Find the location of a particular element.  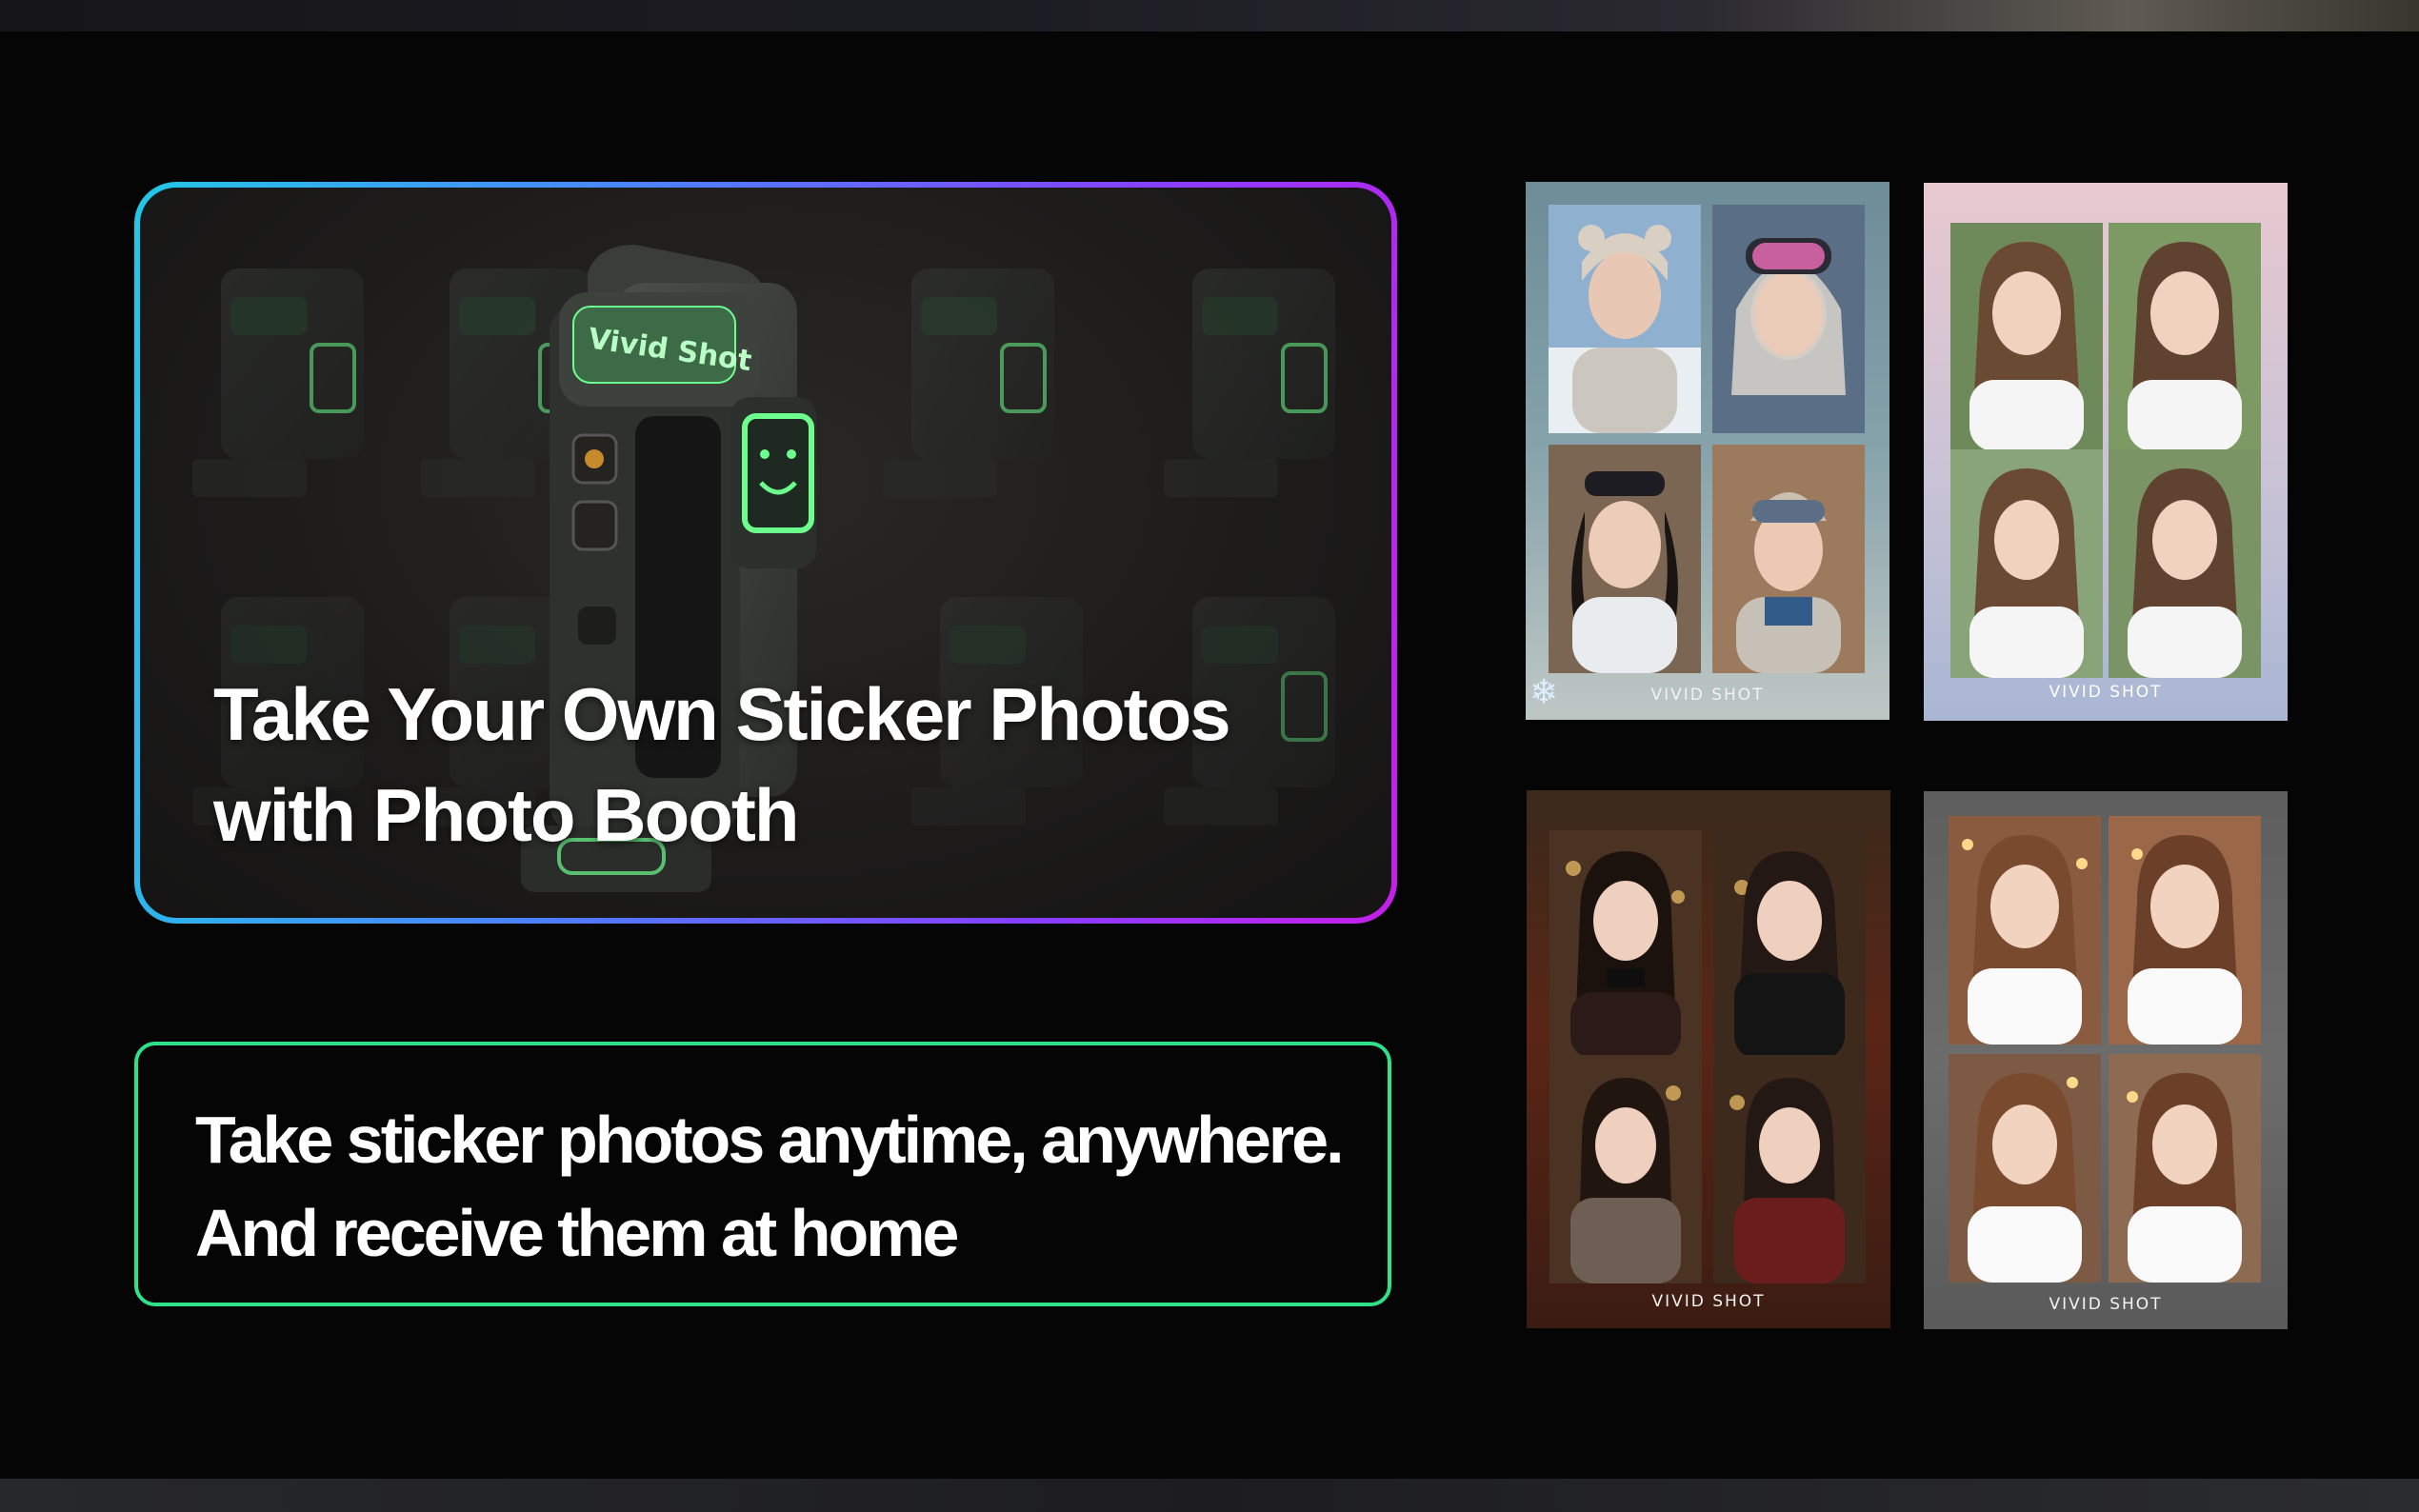

photo-strip-christmas: VIVID SHOT is located at coordinates (1708, 1059).